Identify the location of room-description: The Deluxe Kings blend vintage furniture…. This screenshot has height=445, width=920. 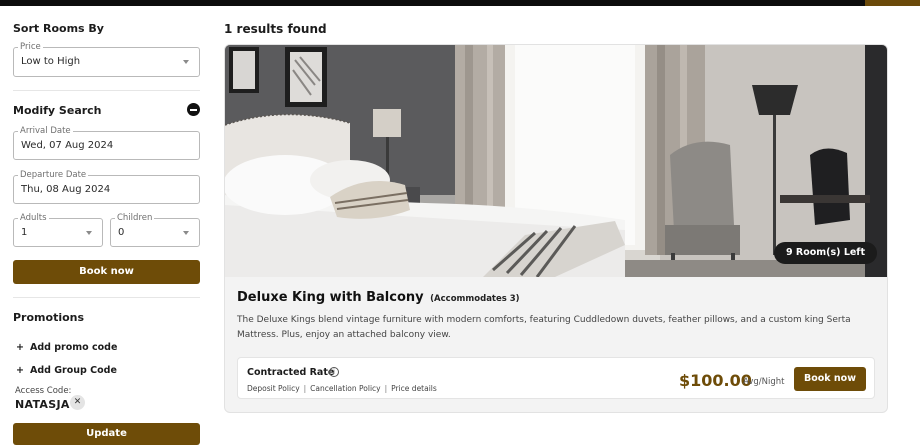
(544, 327).